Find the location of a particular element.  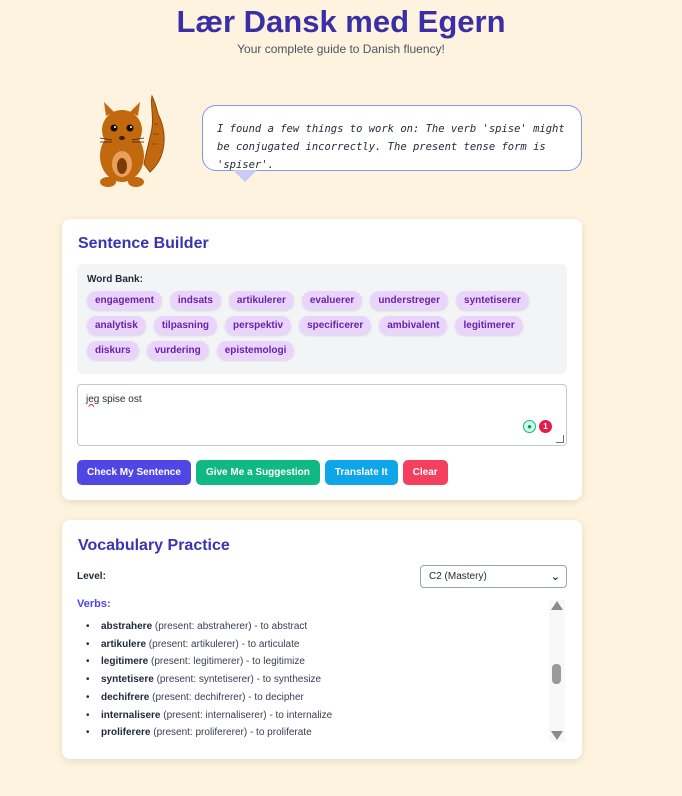

verb-detail: (present: dechifrerer) - to decipher is located at coordinates (226, 697).